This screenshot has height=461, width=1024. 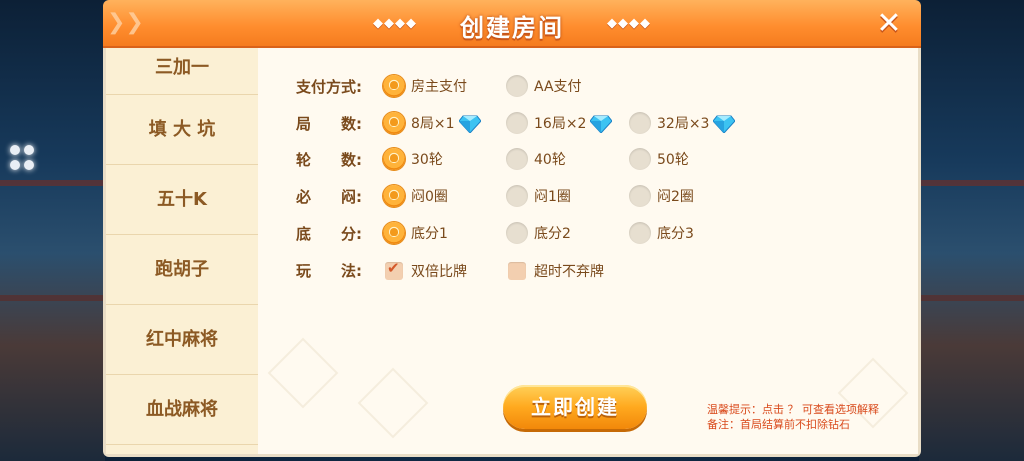 What do you see at coordinates (182, 340) in the screenshot?
I see `sidebar-item-hongzhong-mahjong: 红中麻将` at bounding box center [182, 340].